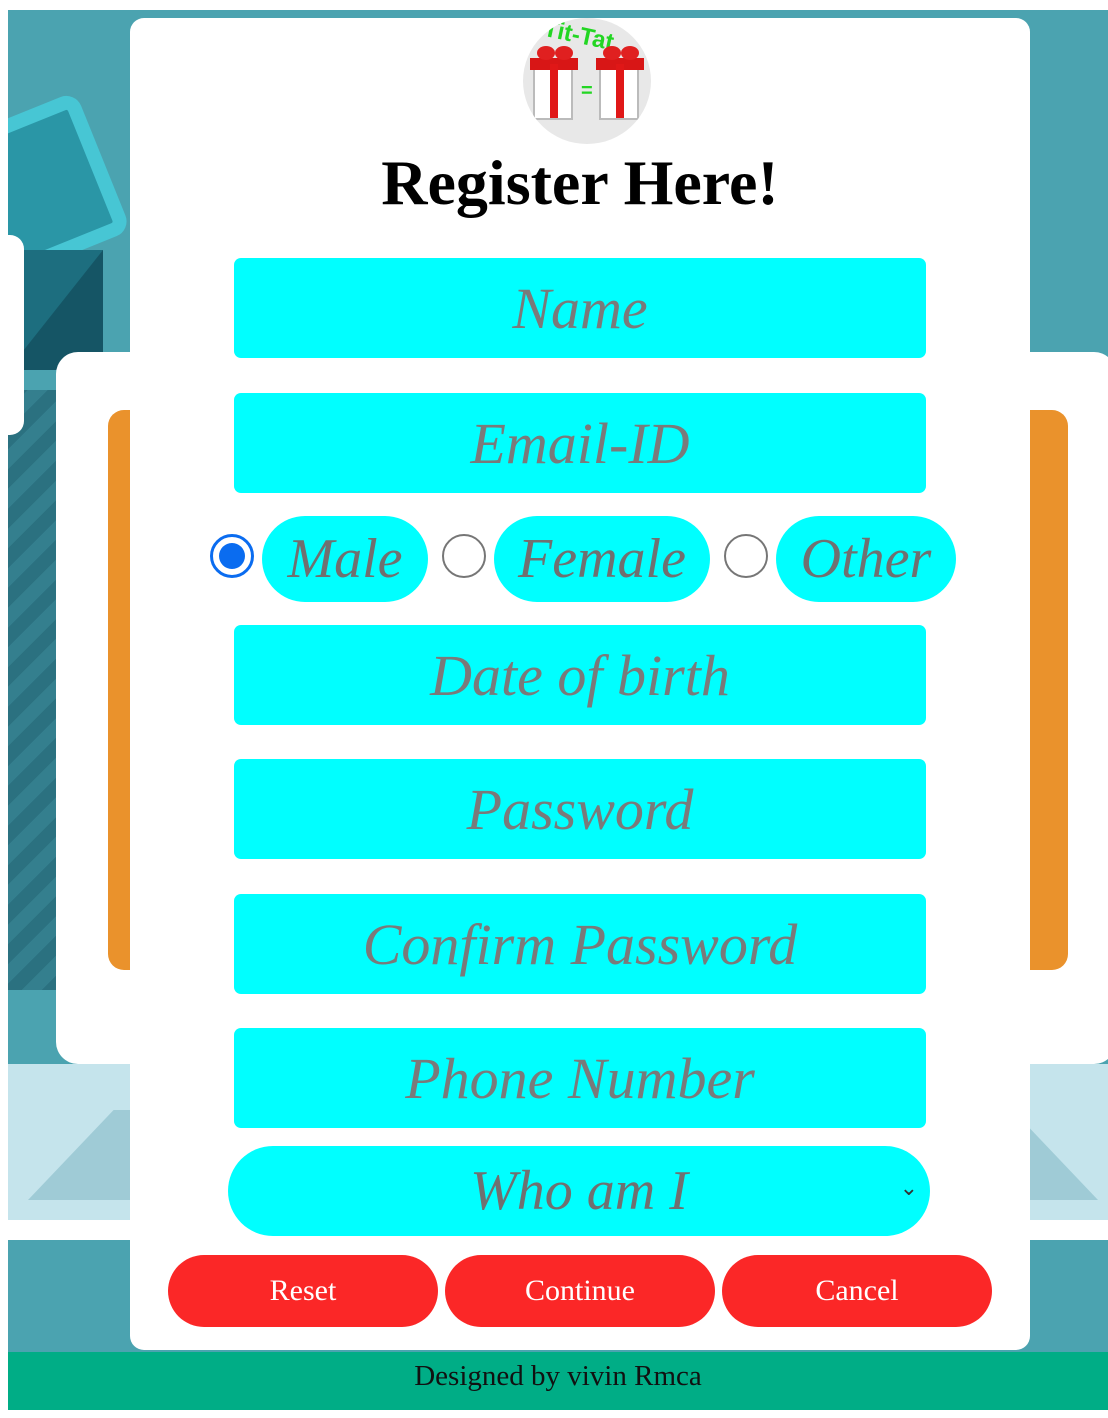 The width and height of the screenshot is (1108, 1418). Describe the element at coordinates (303, 1291) in the screenshot. I see `reset-button: Reset` at that location.